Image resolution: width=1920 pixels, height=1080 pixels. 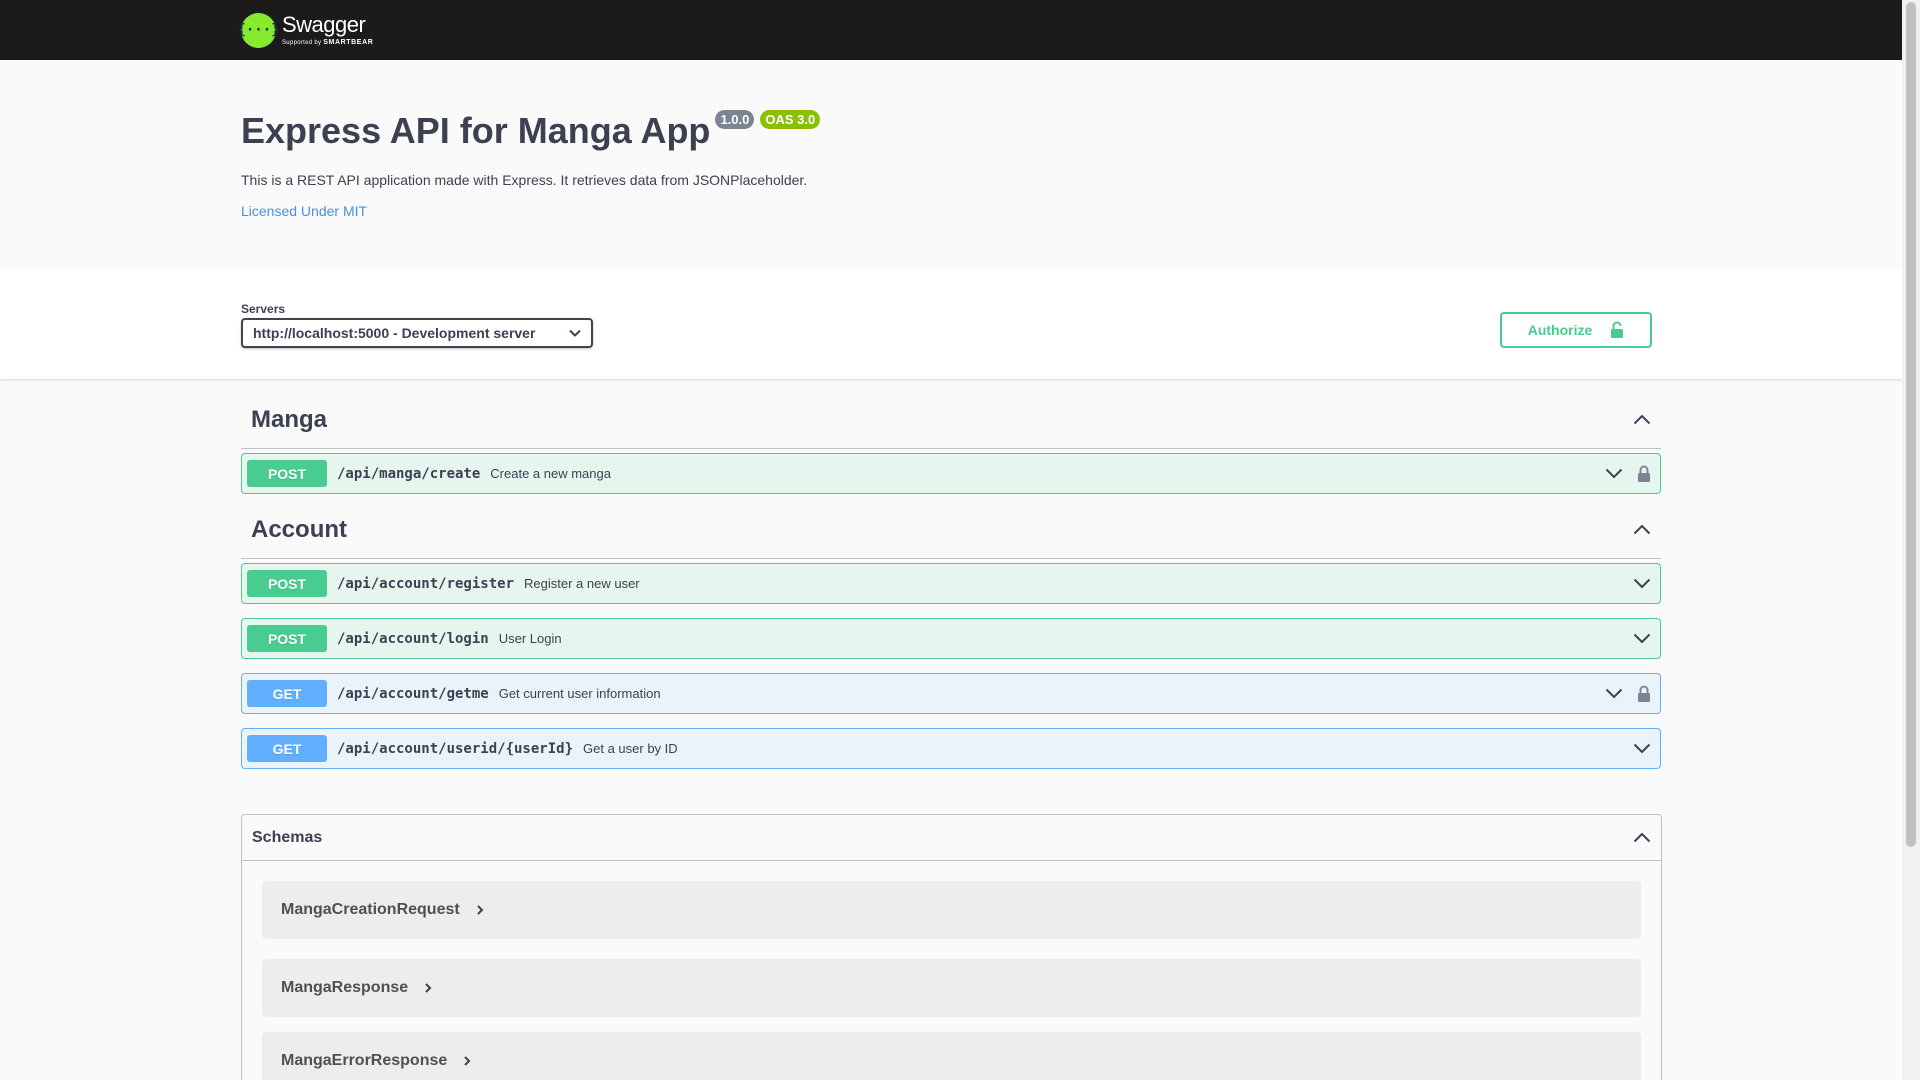 I want to click on oas-badge: OAS 3.0, so click(x=790, y=119).